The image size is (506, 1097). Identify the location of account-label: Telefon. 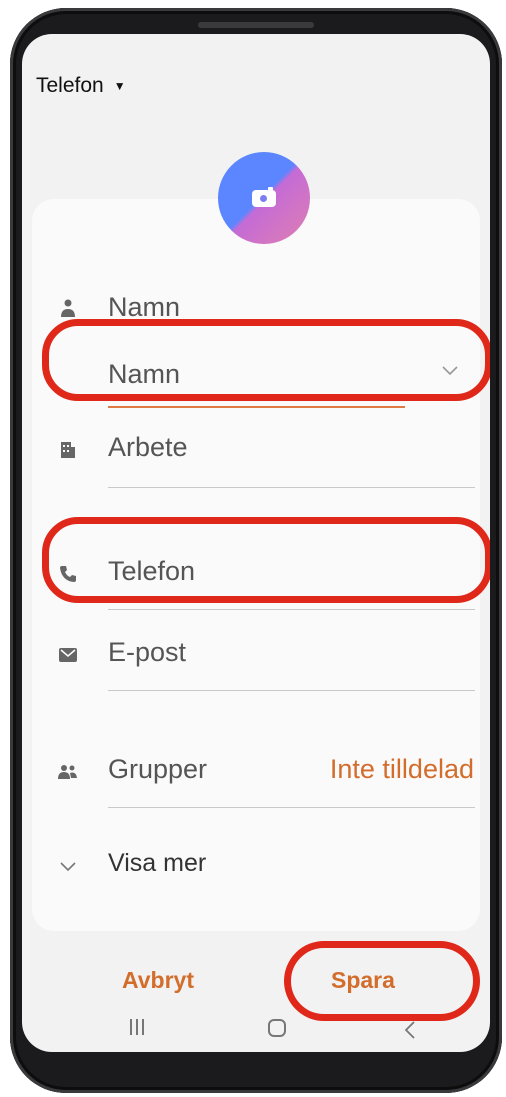
(70, 85).